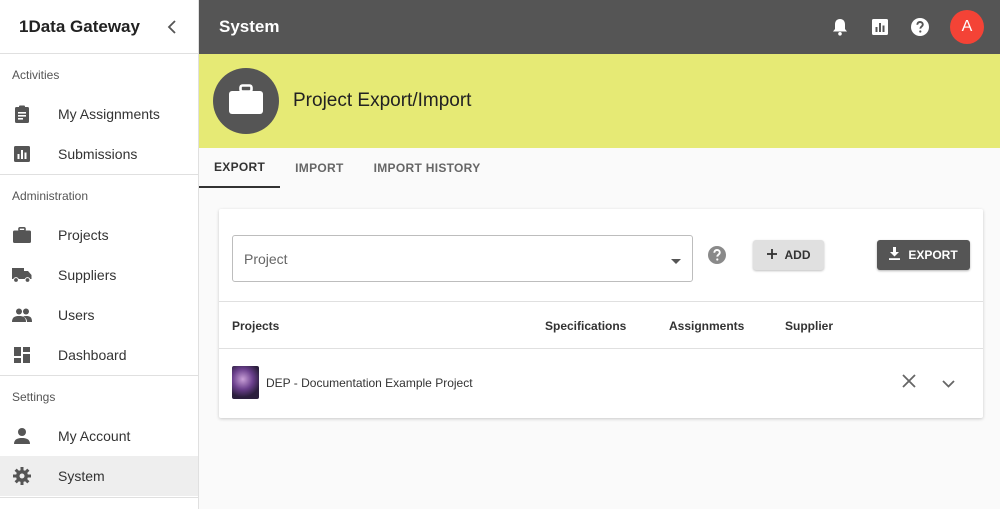 The height and width of the screenshot is (509, 1000). I want to click on sidebar-item-label: Submissions, so click(98, 154).